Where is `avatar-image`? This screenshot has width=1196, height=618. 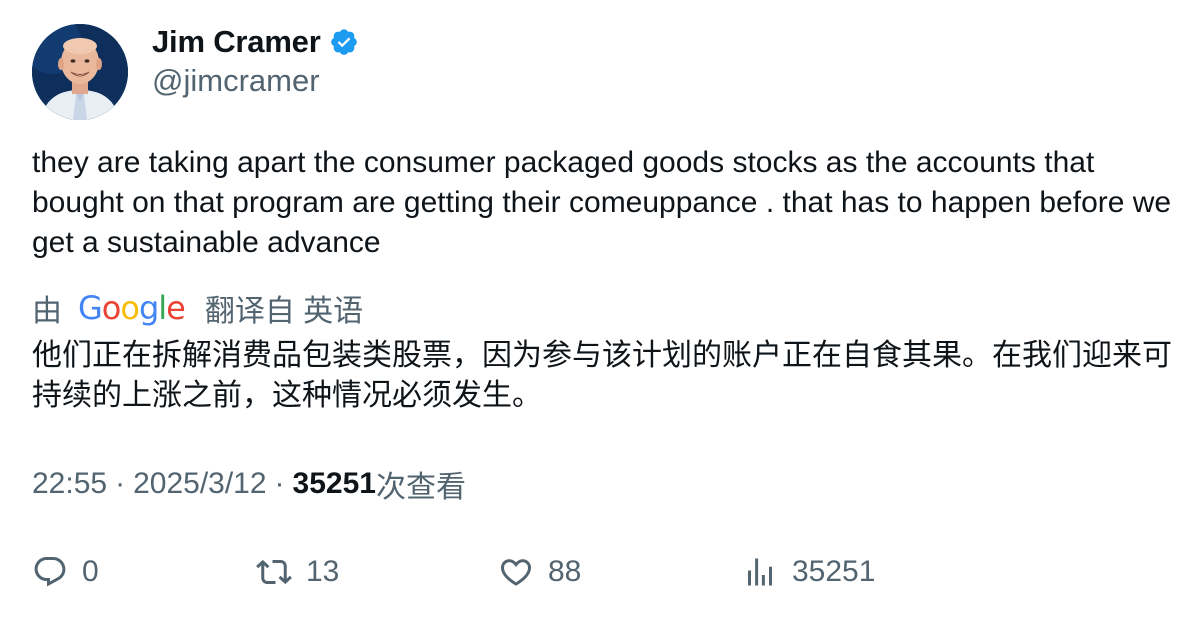
avatar-image is located at coordinates (80, 72).